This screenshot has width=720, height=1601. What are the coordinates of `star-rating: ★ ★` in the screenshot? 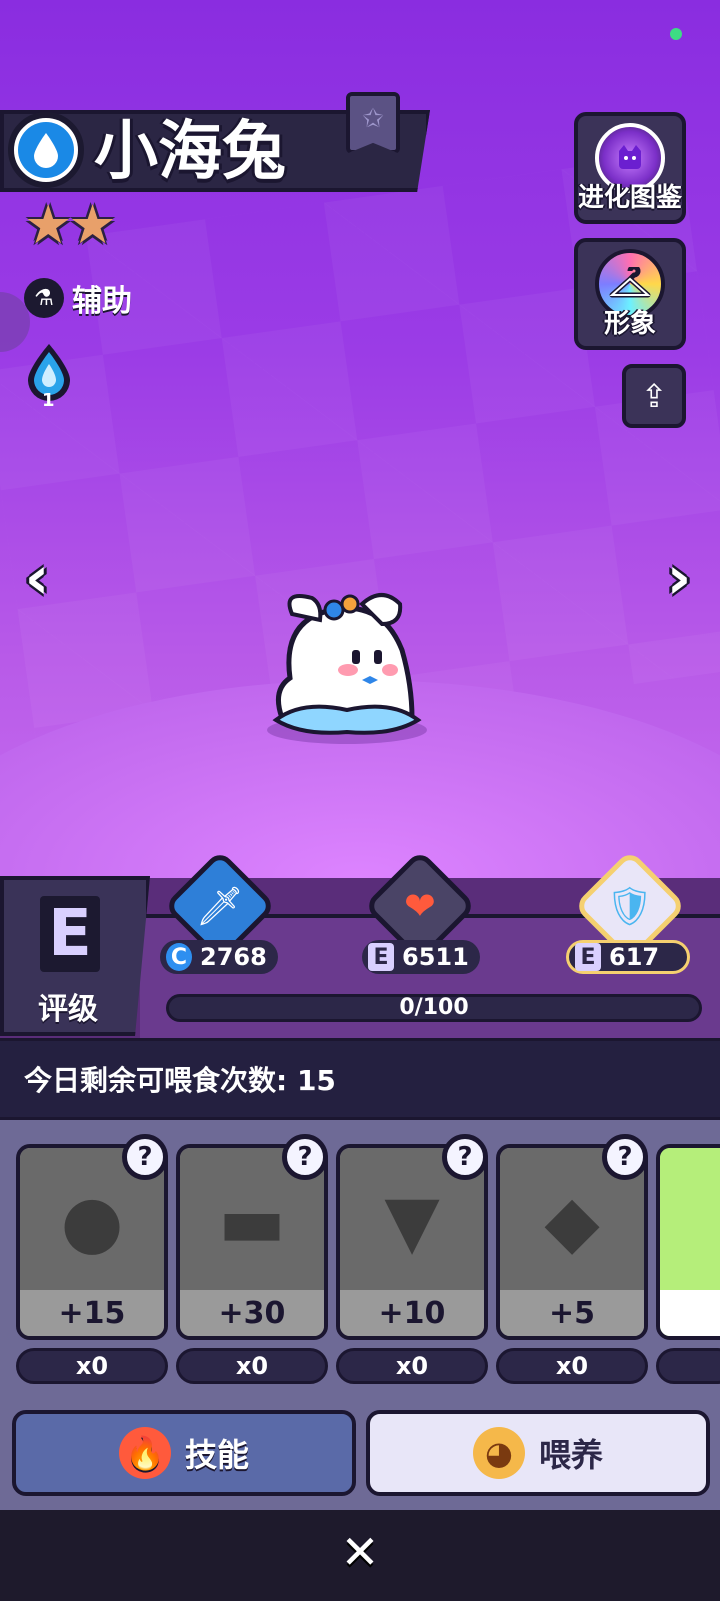 It's located at (70, 224).